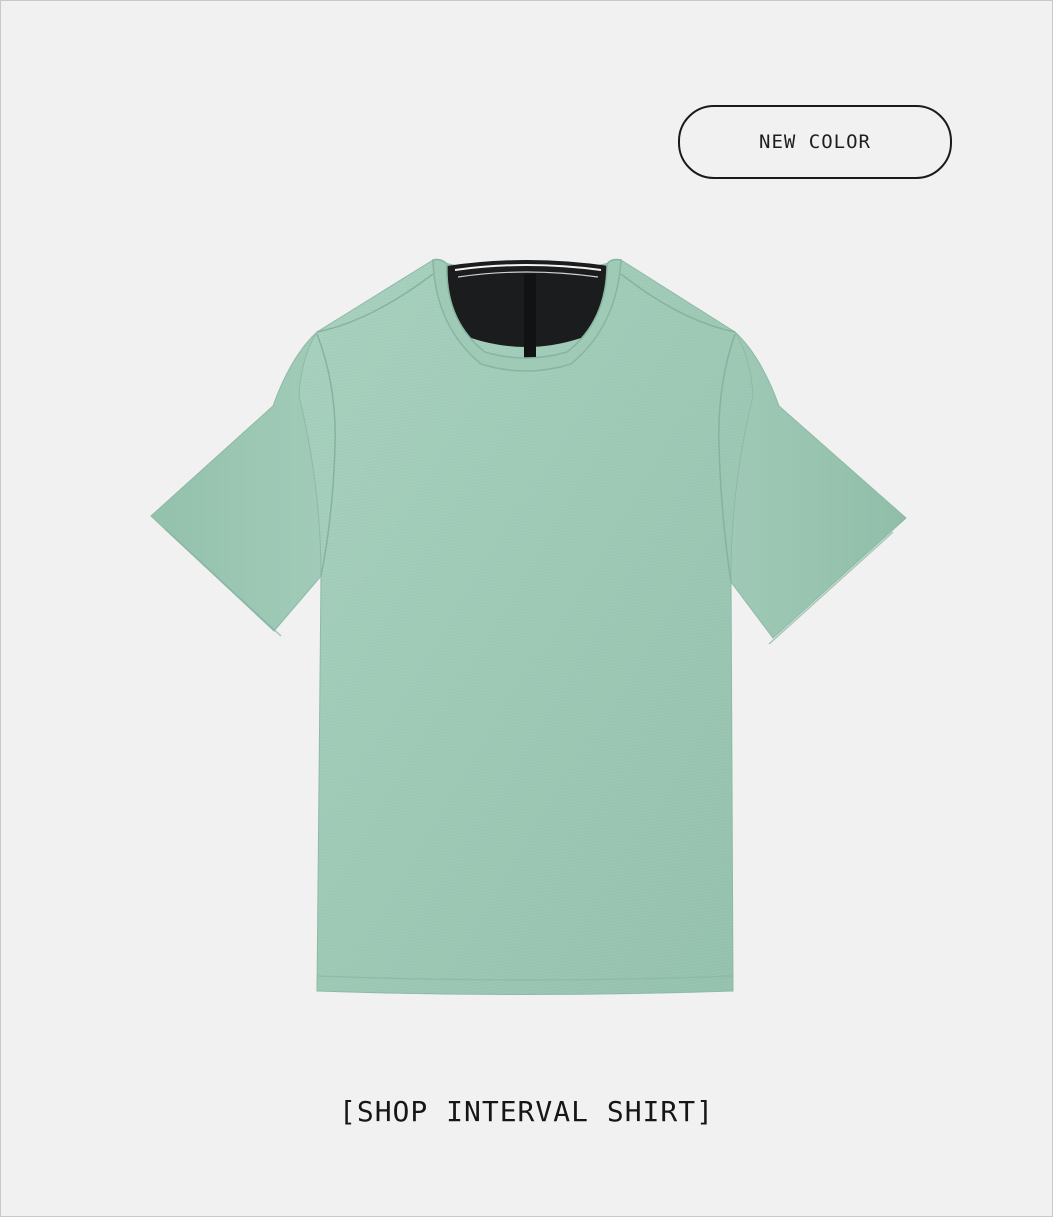 This screenshot has height=1217, width=1053. Describe the element at coordinates (526, 1112) in the screenshot. I see `shop-interval-shirt-link: [SHOP INTERVAL SHIRT]` at that location.